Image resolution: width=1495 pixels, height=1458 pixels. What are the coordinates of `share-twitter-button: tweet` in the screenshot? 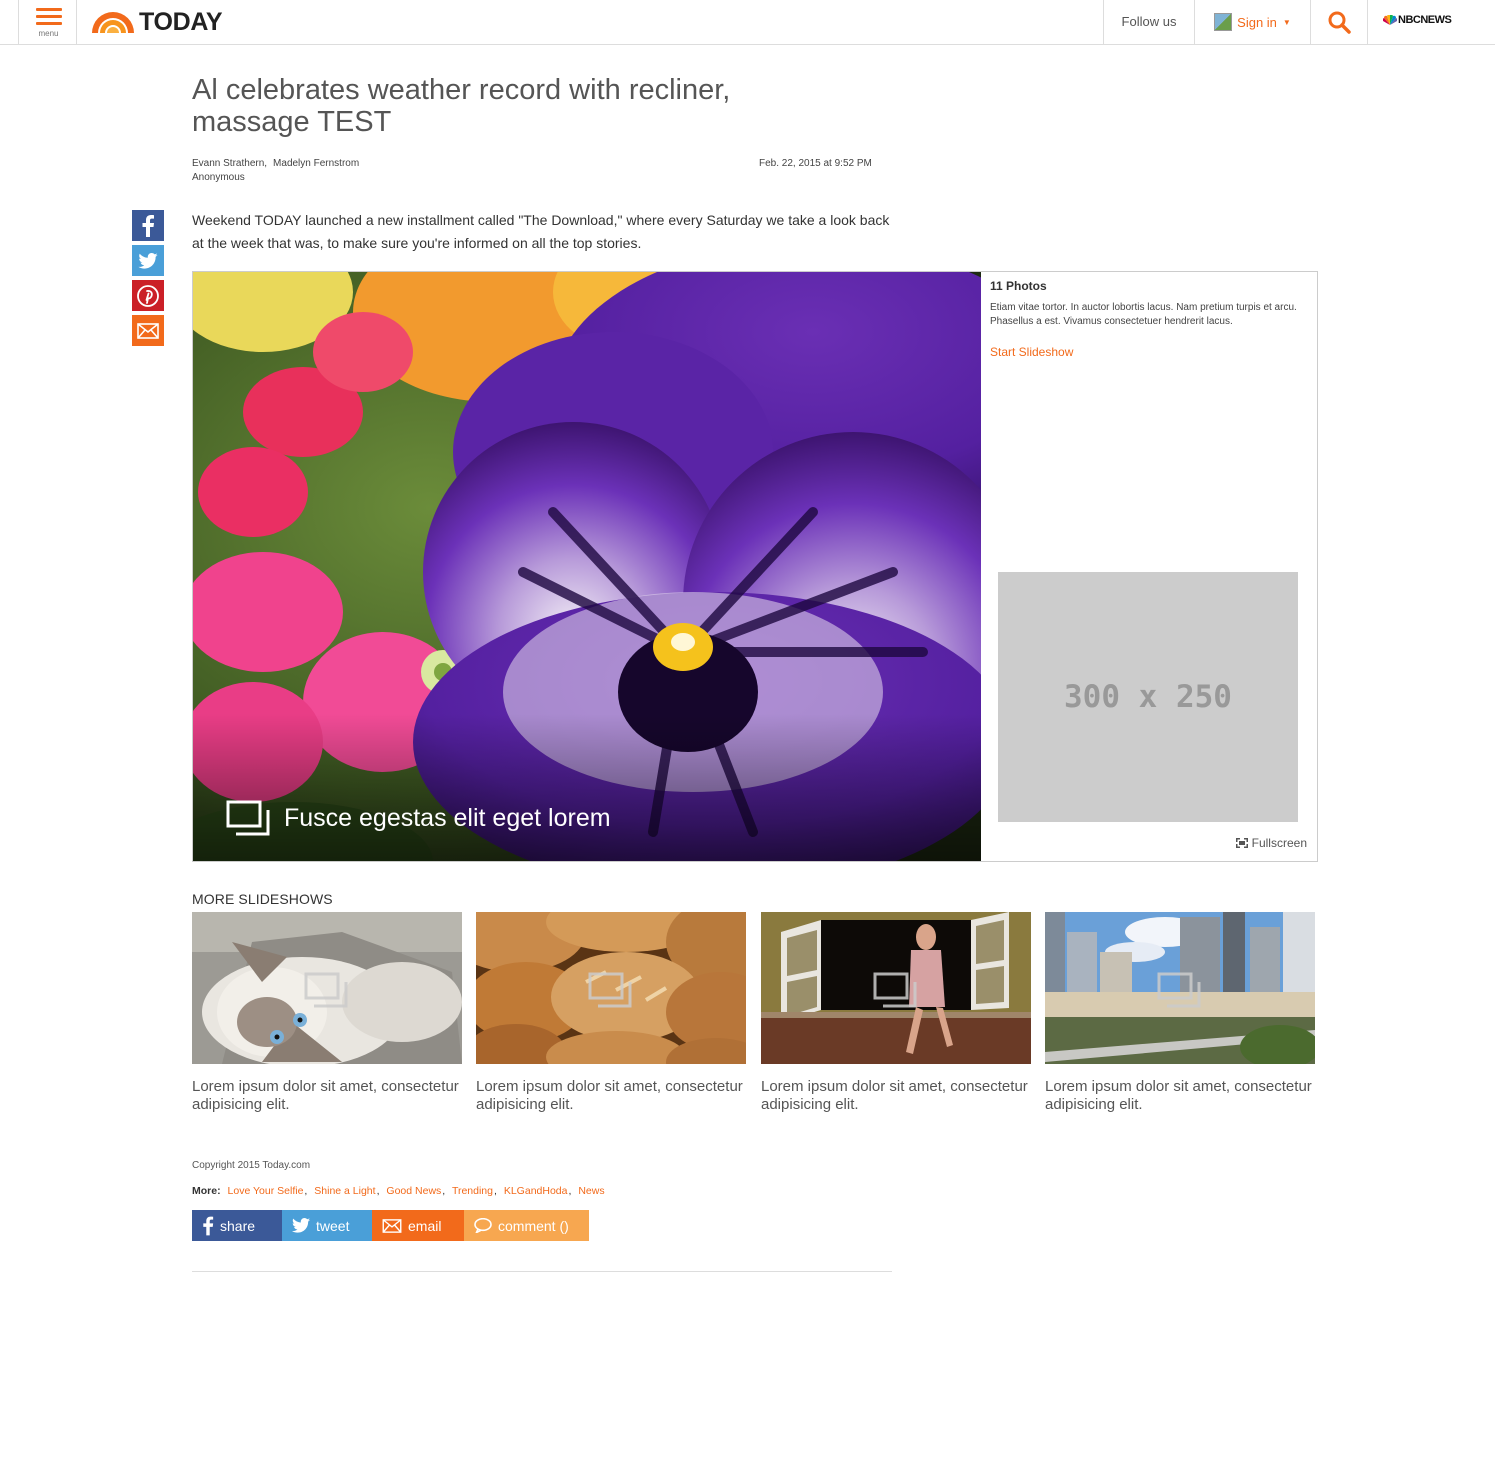 It's located at (327, 1225).